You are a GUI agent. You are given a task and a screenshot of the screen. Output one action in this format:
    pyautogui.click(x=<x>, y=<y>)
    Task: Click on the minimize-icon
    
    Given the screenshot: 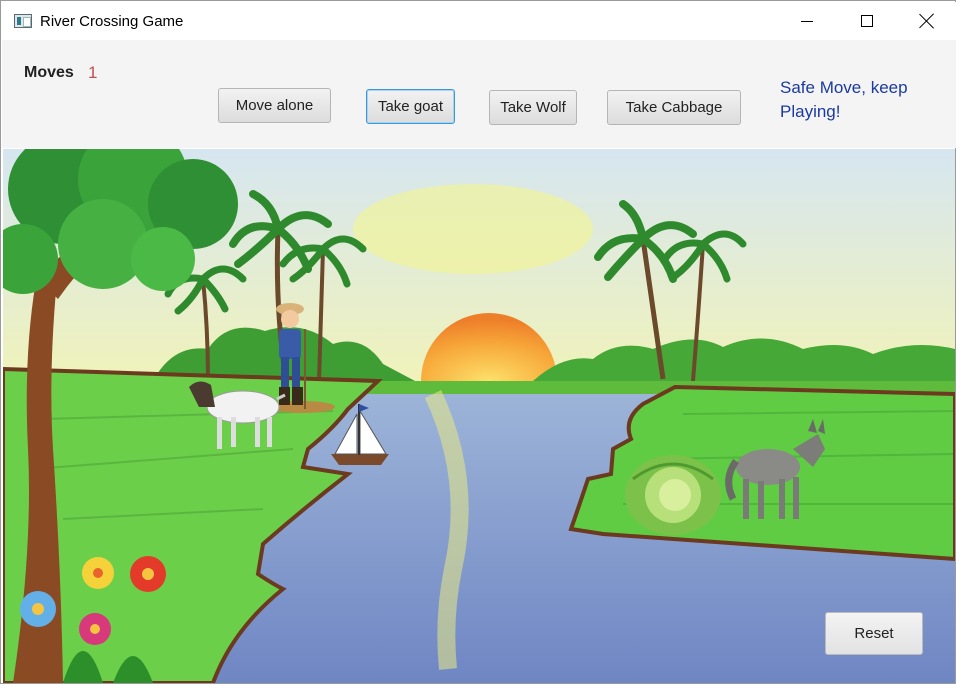 What is the action you would take?
    pyautogui.click(x=807, y=21)
    